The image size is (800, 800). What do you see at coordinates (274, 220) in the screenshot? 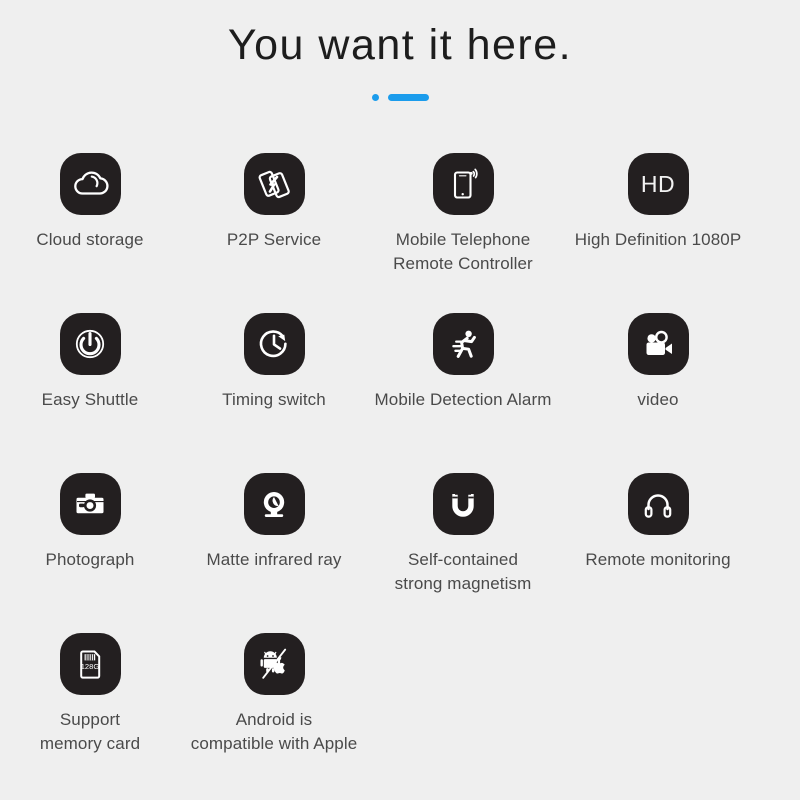
I see `feature-item-p2p-service: P2P Service` at bounding box center [274, 220].